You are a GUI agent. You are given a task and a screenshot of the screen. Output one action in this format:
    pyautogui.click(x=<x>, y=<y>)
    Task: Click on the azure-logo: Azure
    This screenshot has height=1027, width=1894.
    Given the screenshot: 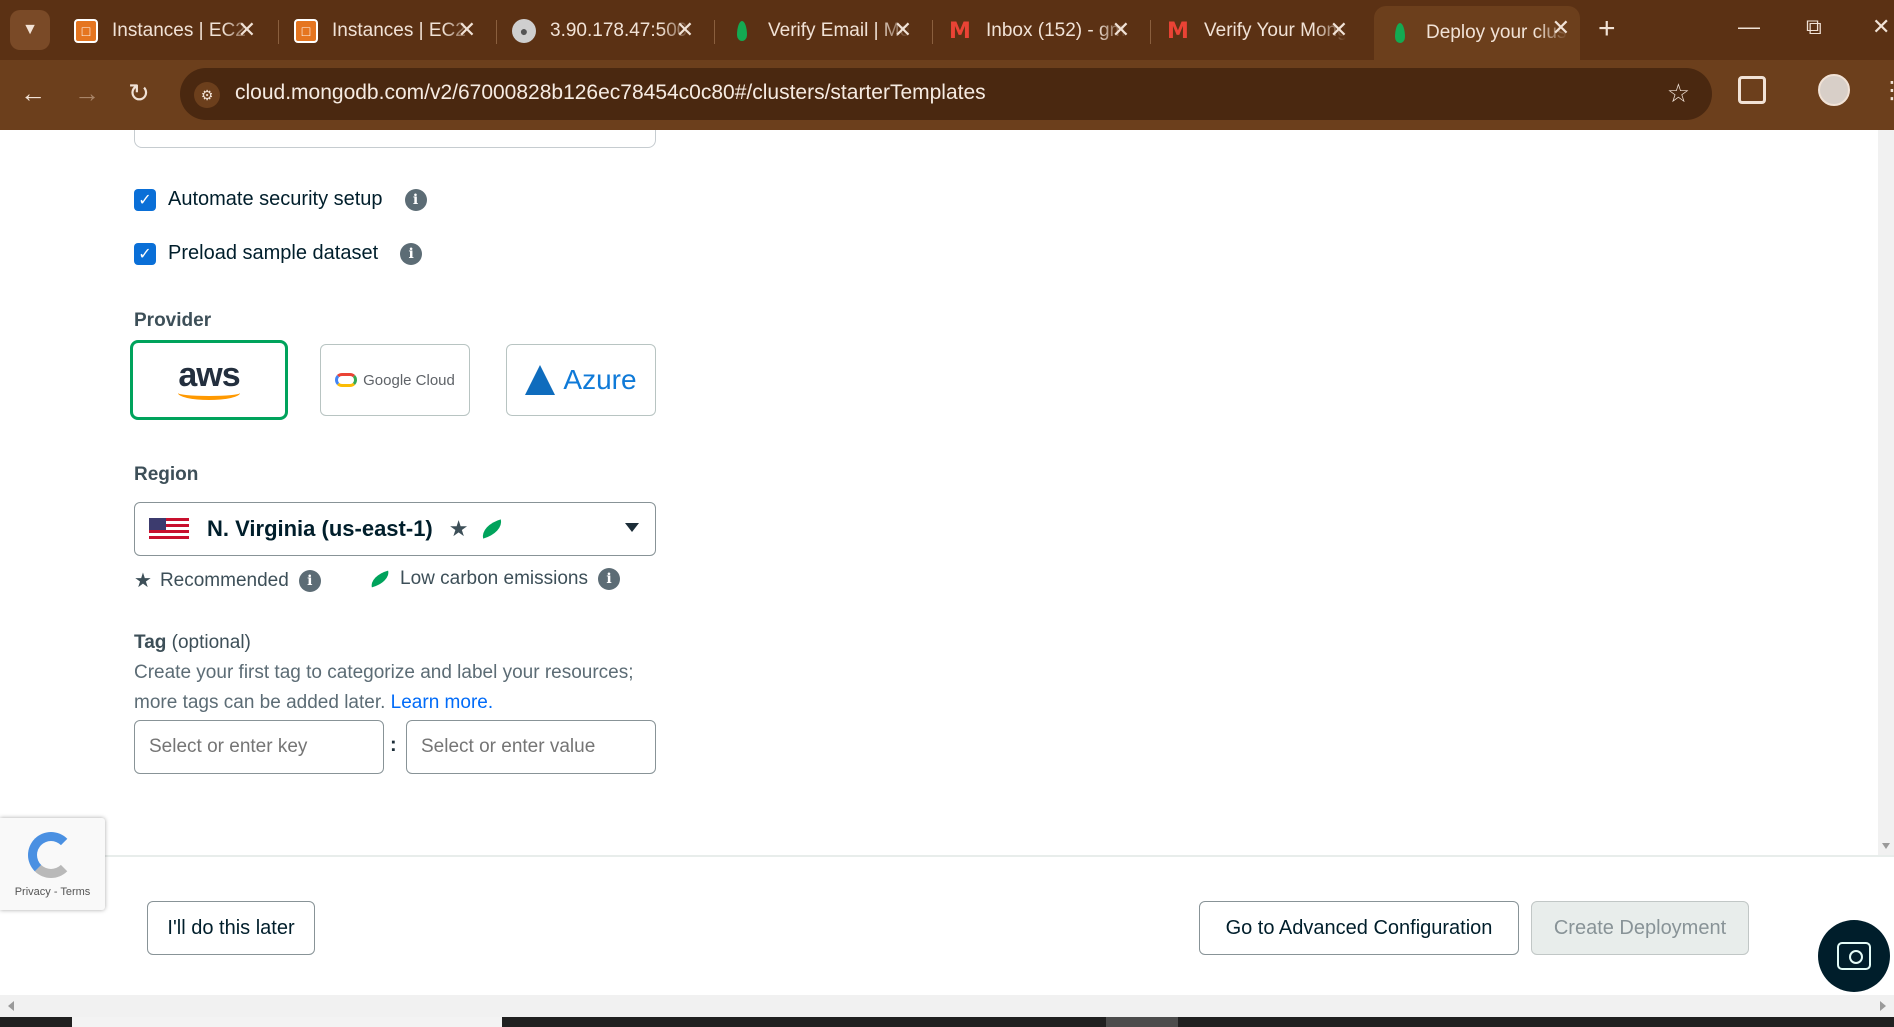 What is the action you would take?
    pyautogui.click(x=581, y=380)
    